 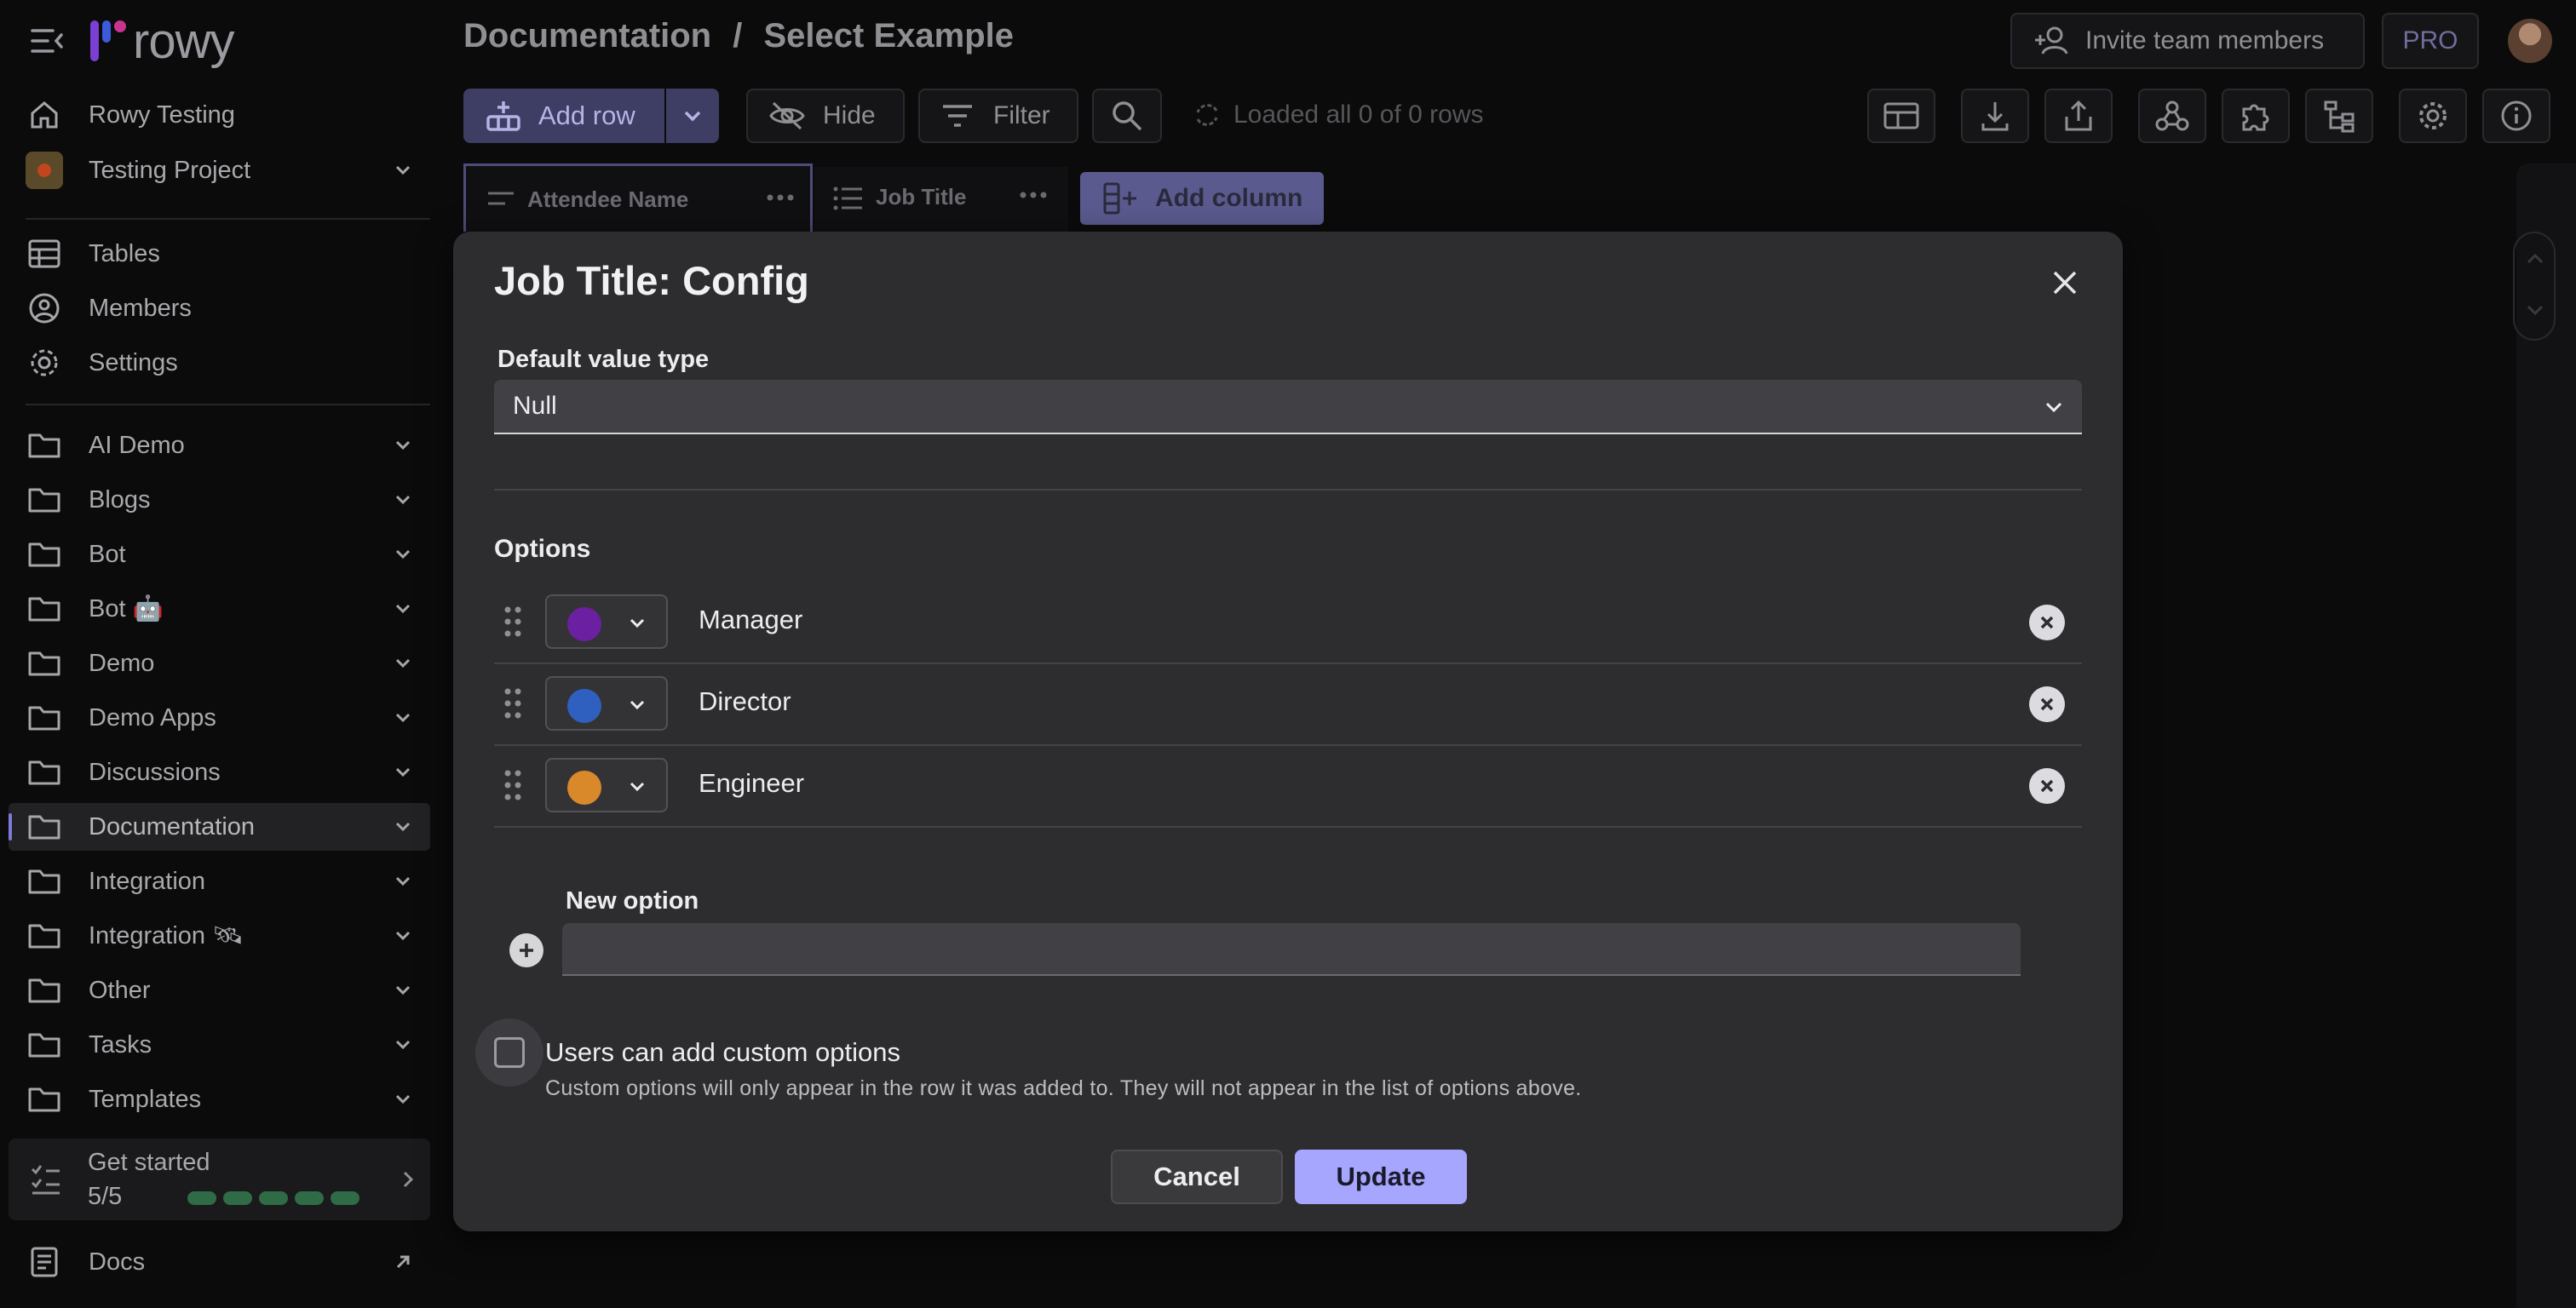 What do you see at coordinates (1120, 198) in the screenshot?
I see `add-column-icon` at bounding box center [1120, 198].